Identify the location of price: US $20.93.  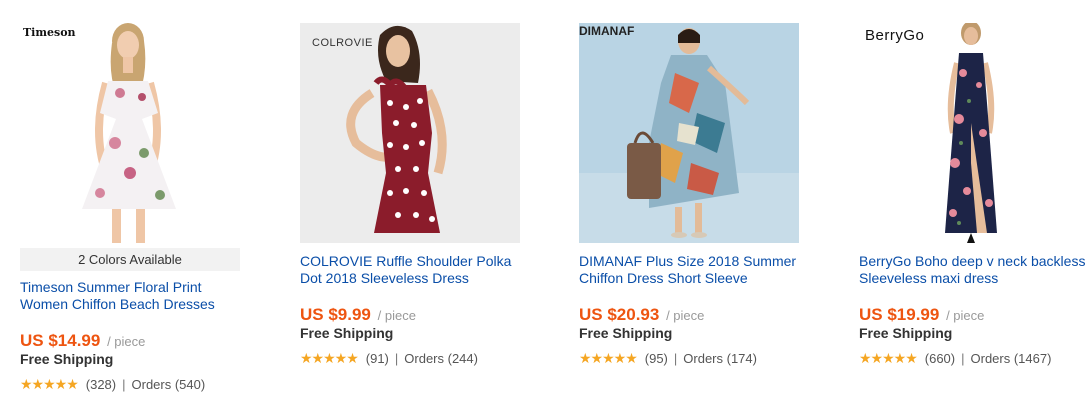
(619, 314).